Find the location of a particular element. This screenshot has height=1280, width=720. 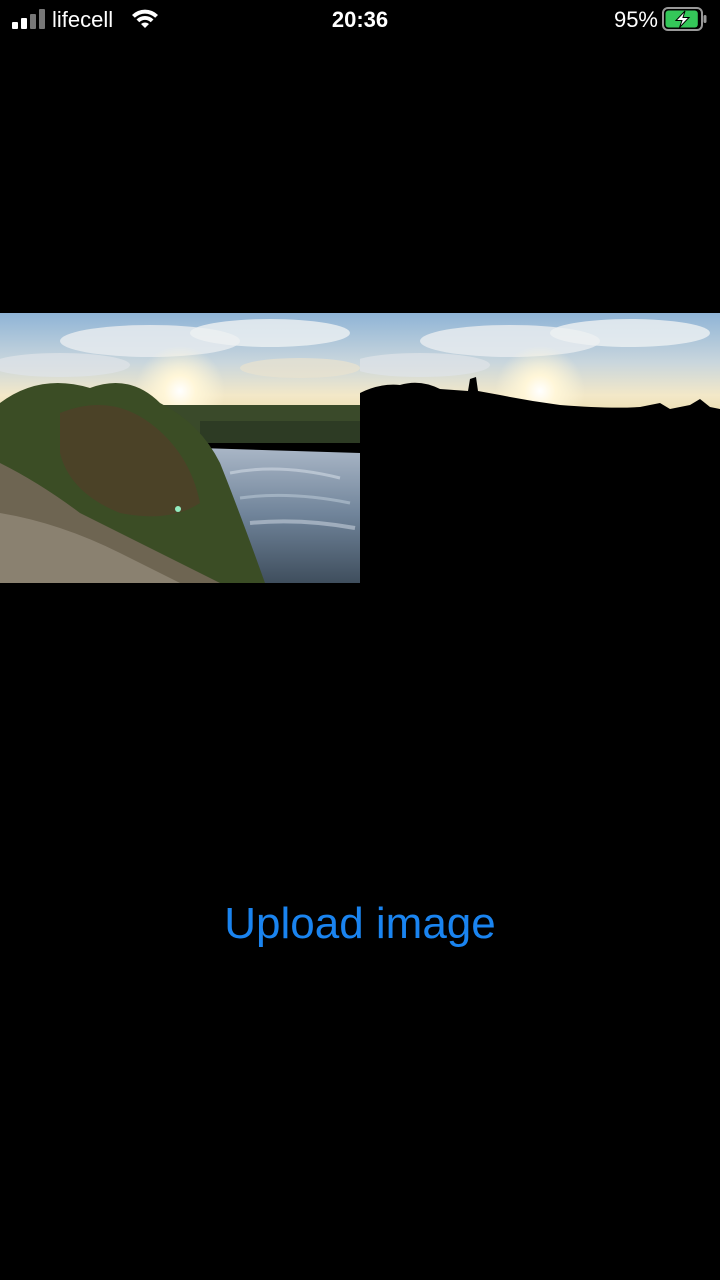

wifi-icon is located at coordinates (145, 18).